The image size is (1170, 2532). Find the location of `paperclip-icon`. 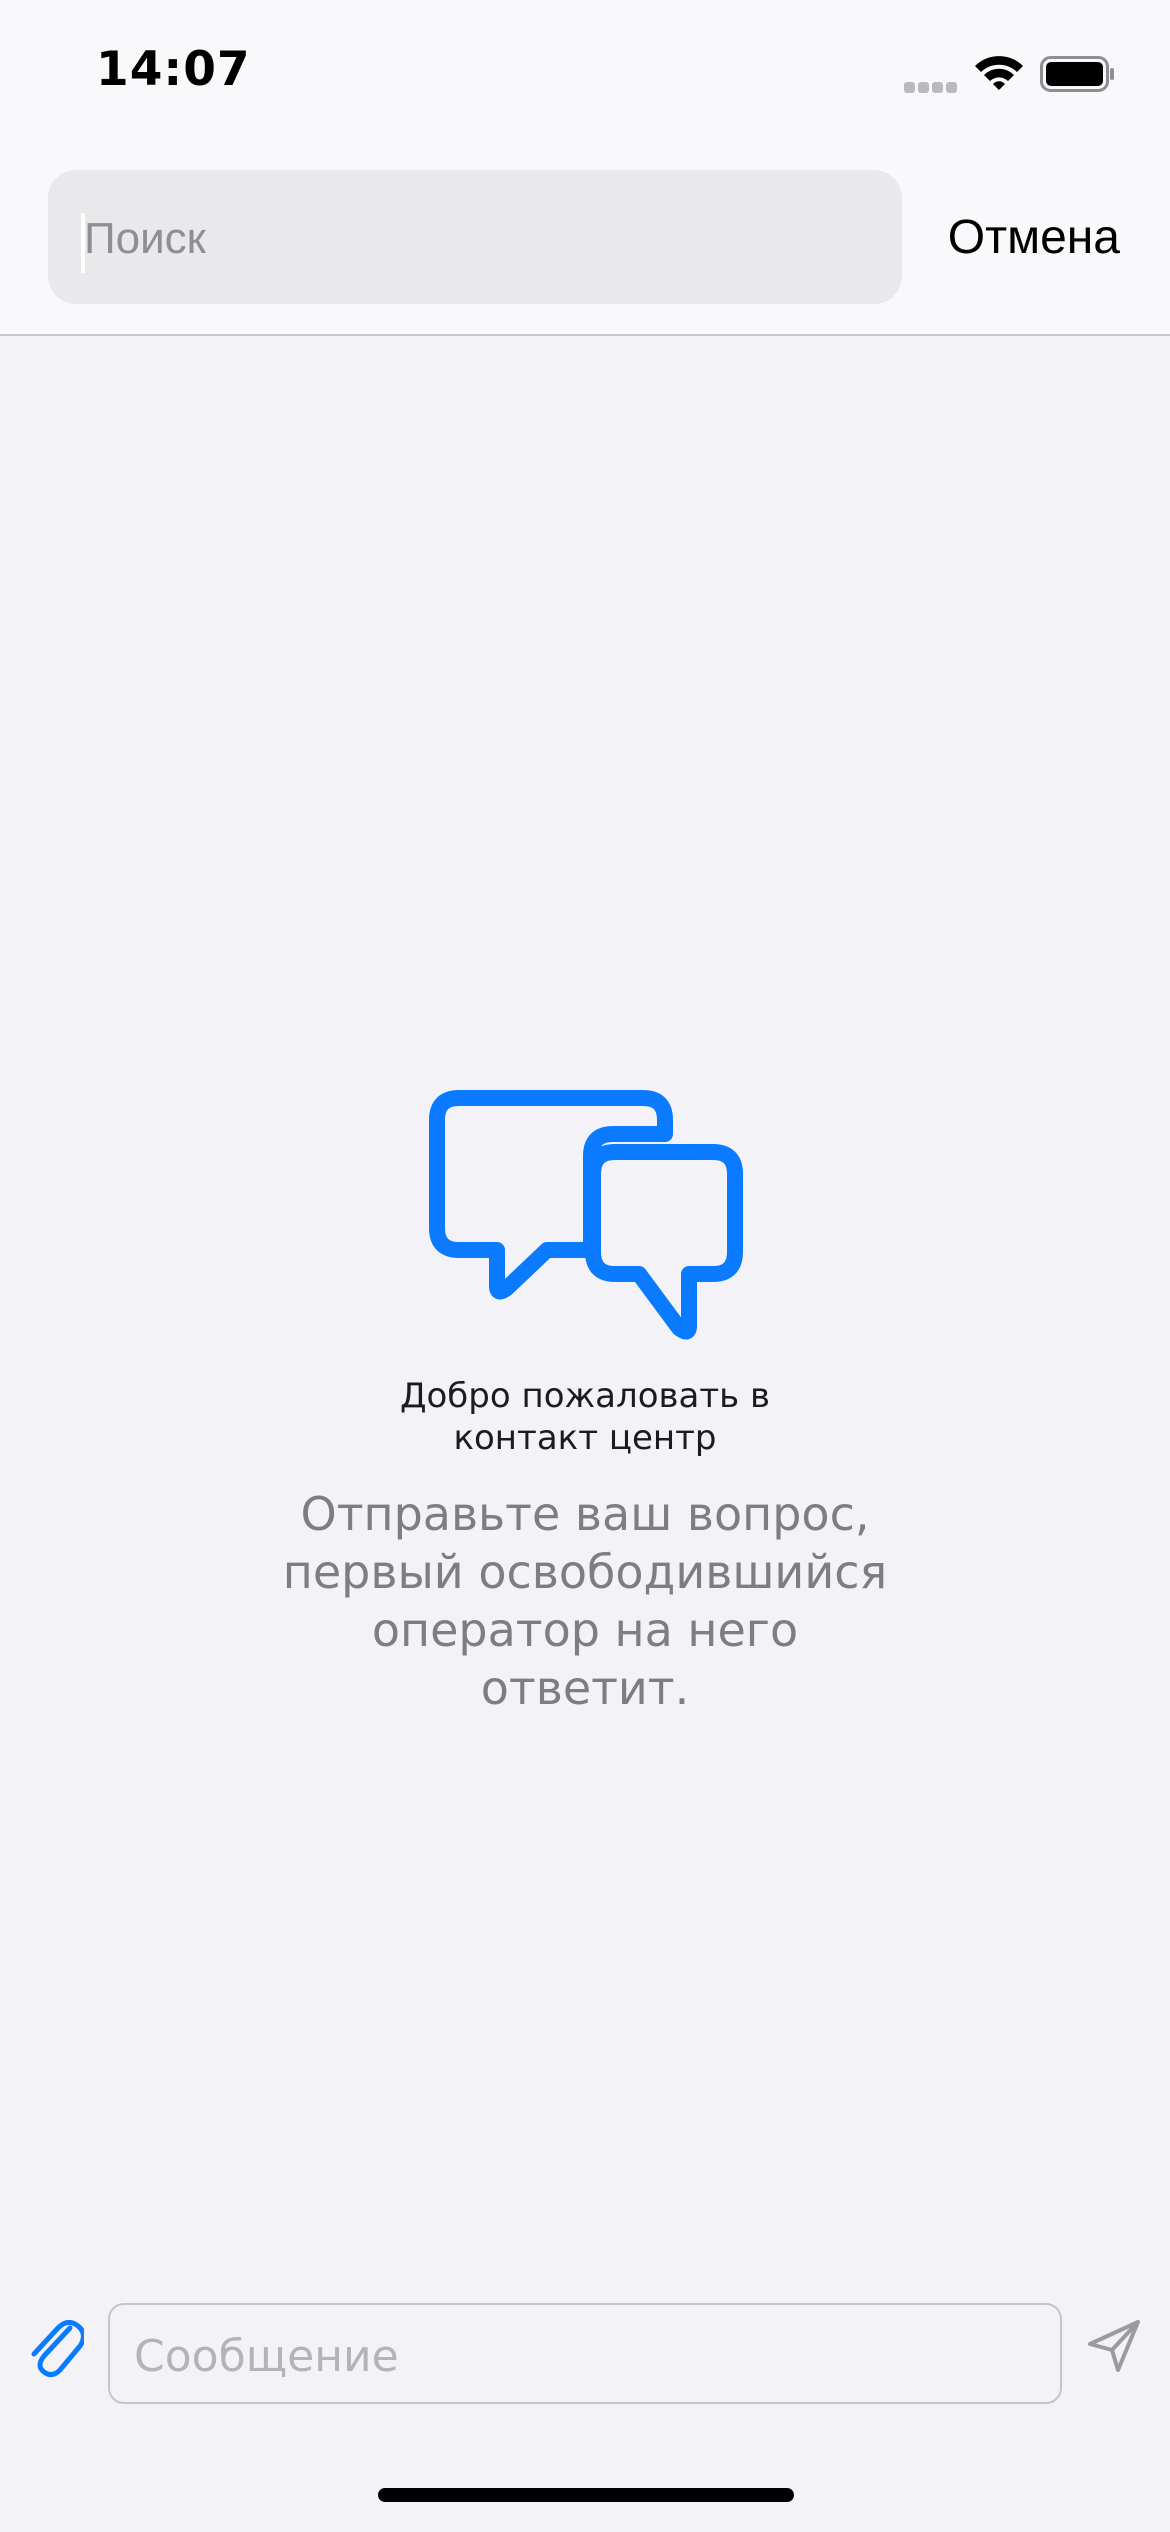

paperclip-icon is located at coordinates (55, 2344).